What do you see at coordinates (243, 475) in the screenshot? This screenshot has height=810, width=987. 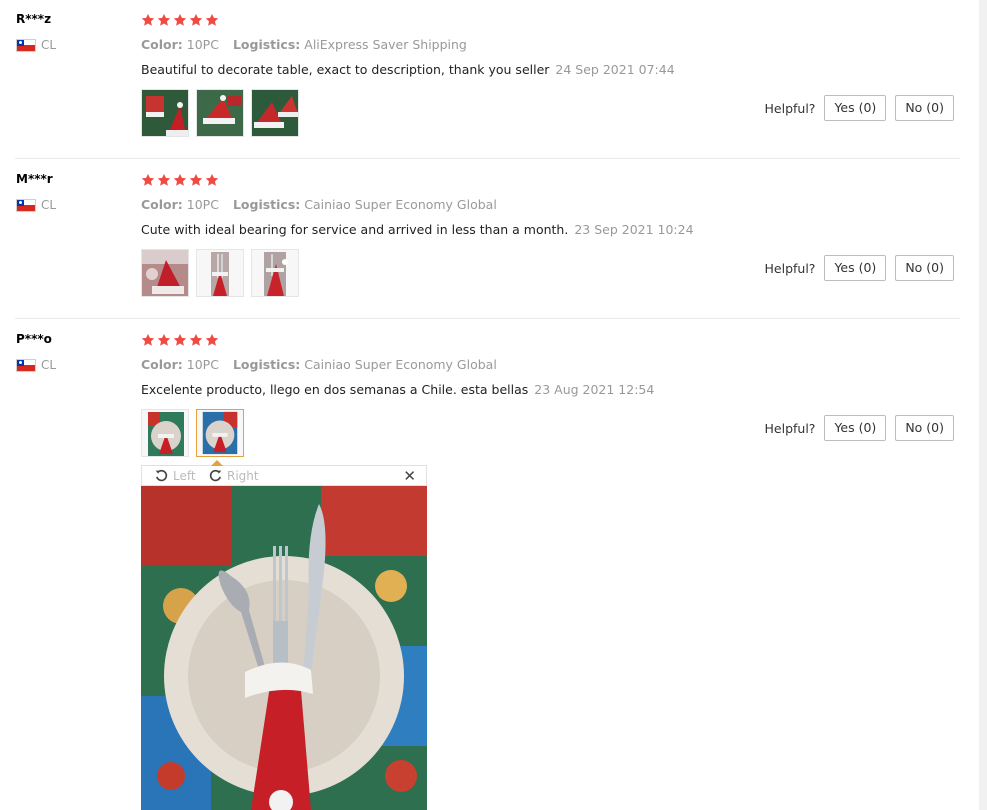 I see `rotate-right-label: Right` at bounding box center [243, 475].